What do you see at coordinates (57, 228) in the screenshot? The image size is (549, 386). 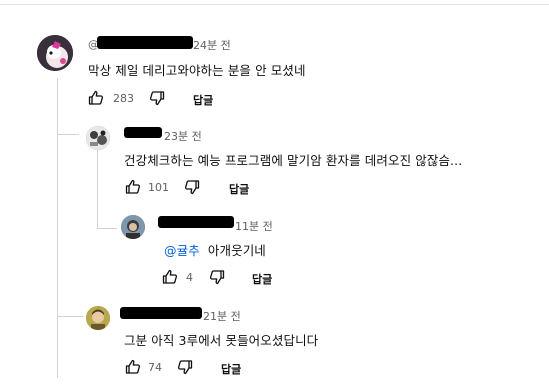 I see `thread-line` at bounding box center [57, 228].